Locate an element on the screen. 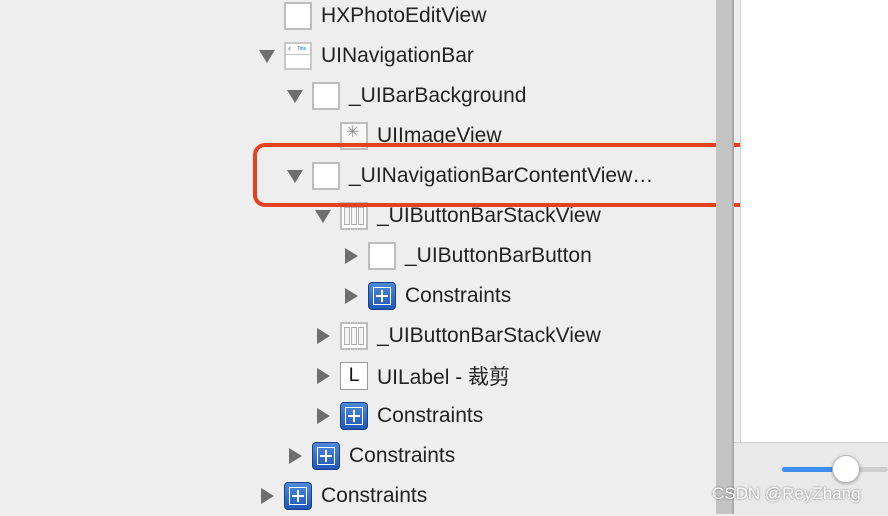 Image resolution: width=888 pixels, height=516 pixels. slider-knob is located at coordinates (846, 469).